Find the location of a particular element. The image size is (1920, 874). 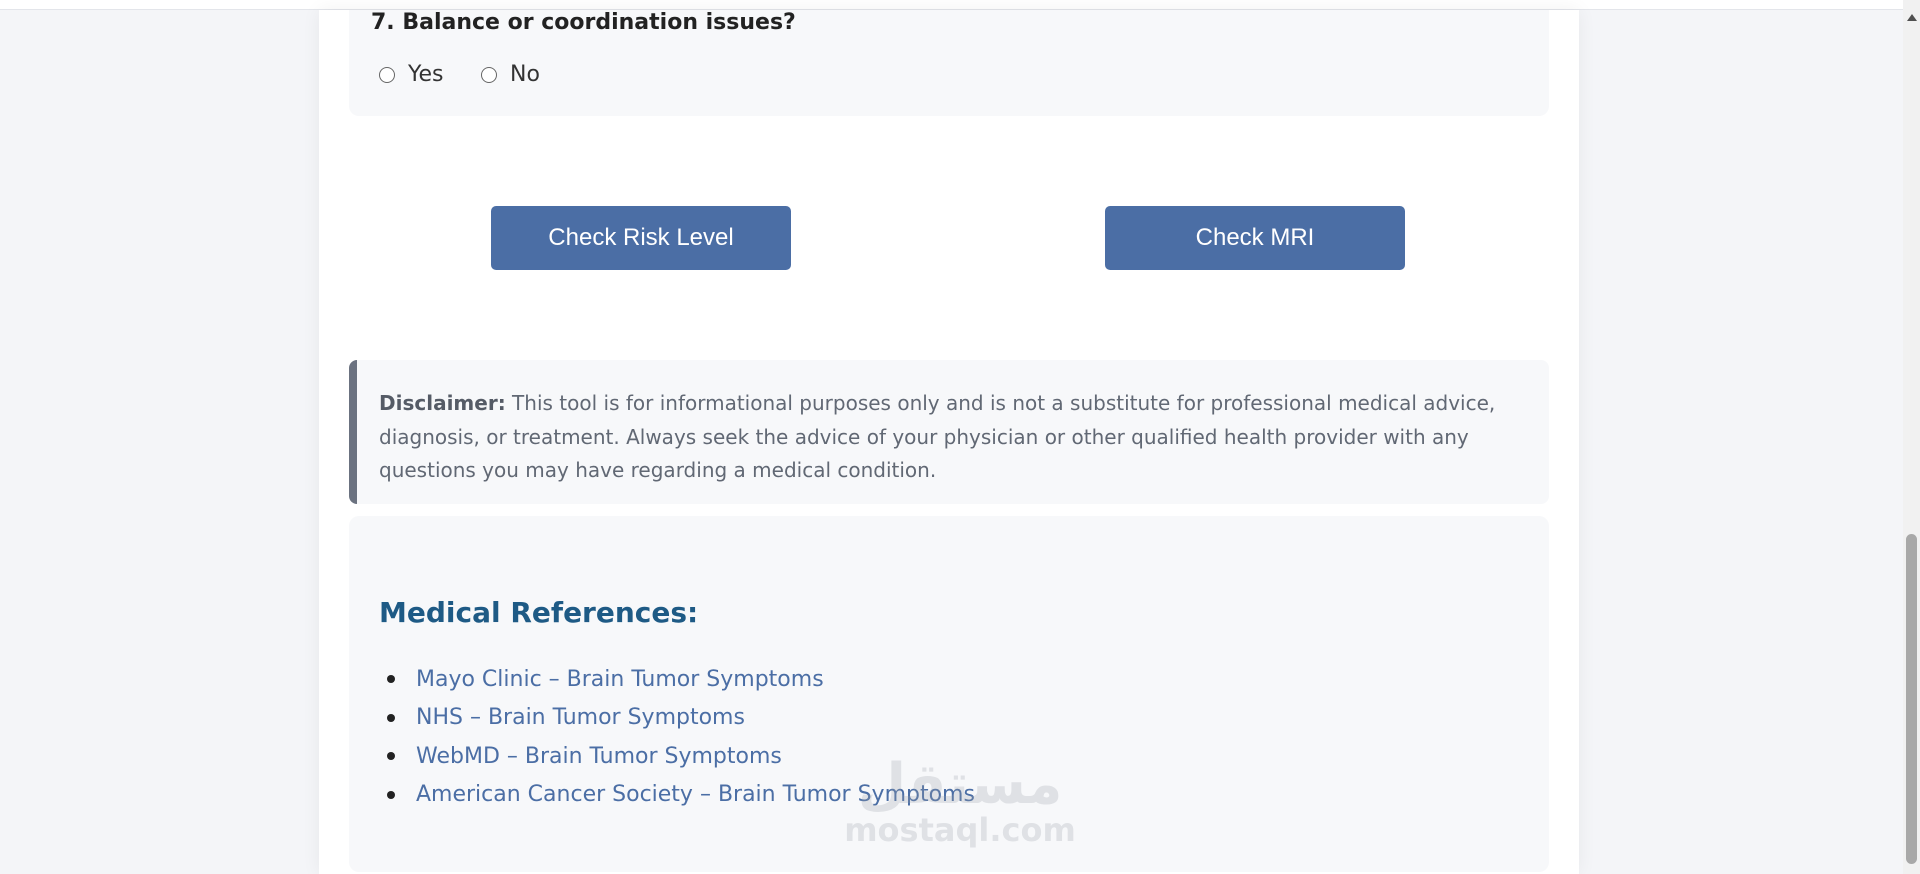

option-no-label: No is located at coordinates (525, 74).